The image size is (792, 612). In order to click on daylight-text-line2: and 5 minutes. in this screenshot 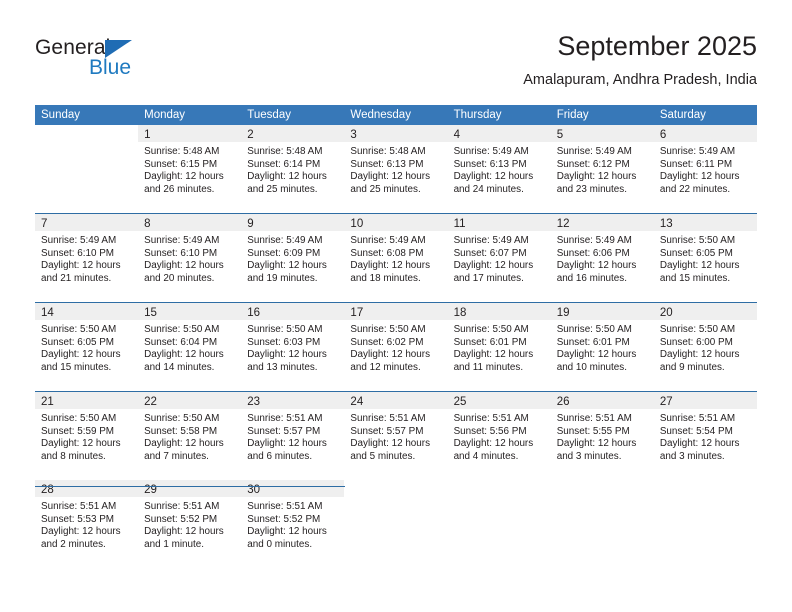, I will do `click(383, 456)`.